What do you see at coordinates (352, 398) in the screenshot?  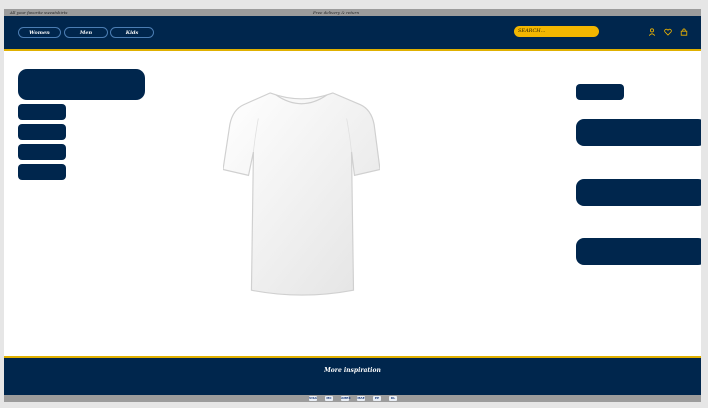 I see `payment-bar: VISA MC AMEX MAE PP KL` at bounding box center [352, 398].